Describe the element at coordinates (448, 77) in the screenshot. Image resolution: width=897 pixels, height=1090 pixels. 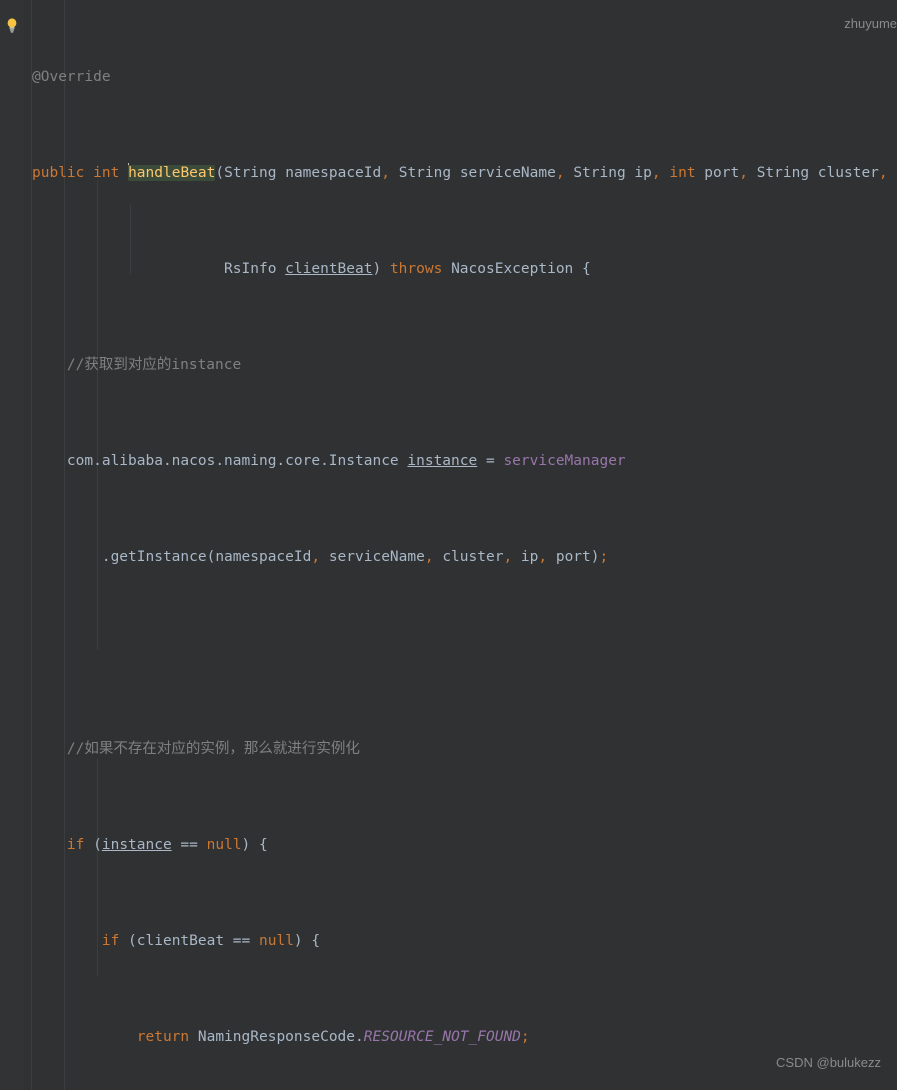
I see `code-line: @Override` at that location.